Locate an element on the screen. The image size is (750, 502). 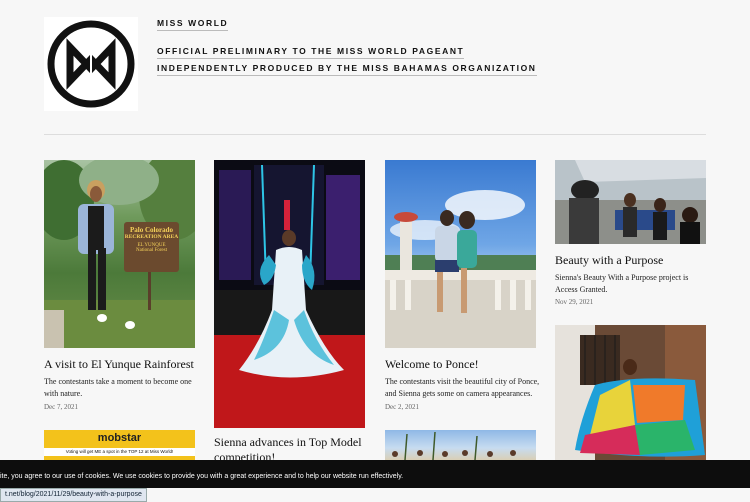
promo-brand: mobstar is located at coordinates (119, 438).